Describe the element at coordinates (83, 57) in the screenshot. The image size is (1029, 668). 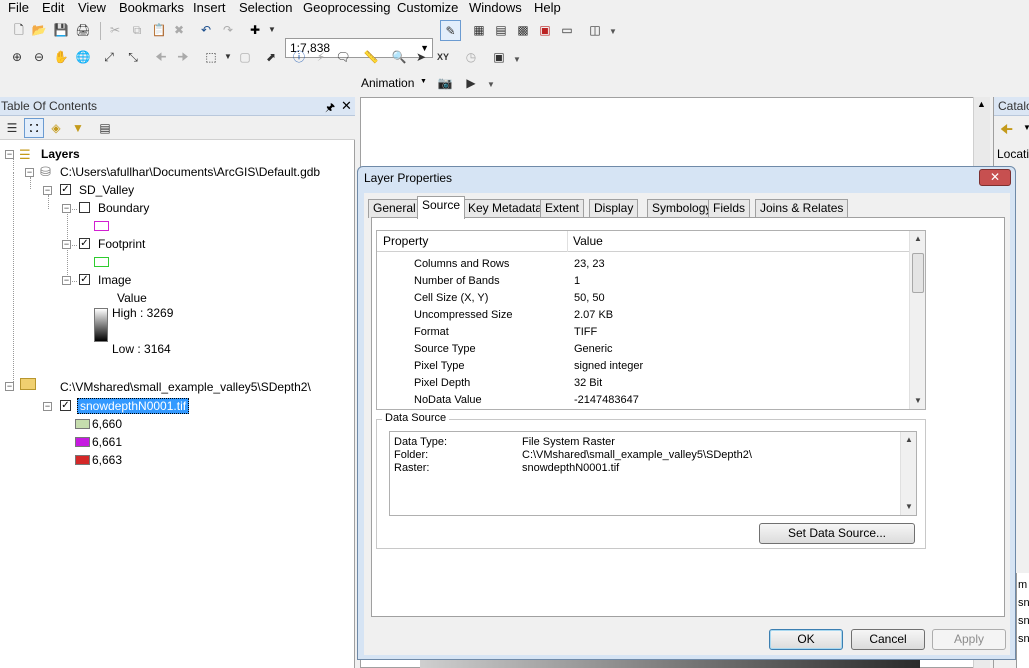
I see `full-extent-globe-icon: 🌐` at that location.